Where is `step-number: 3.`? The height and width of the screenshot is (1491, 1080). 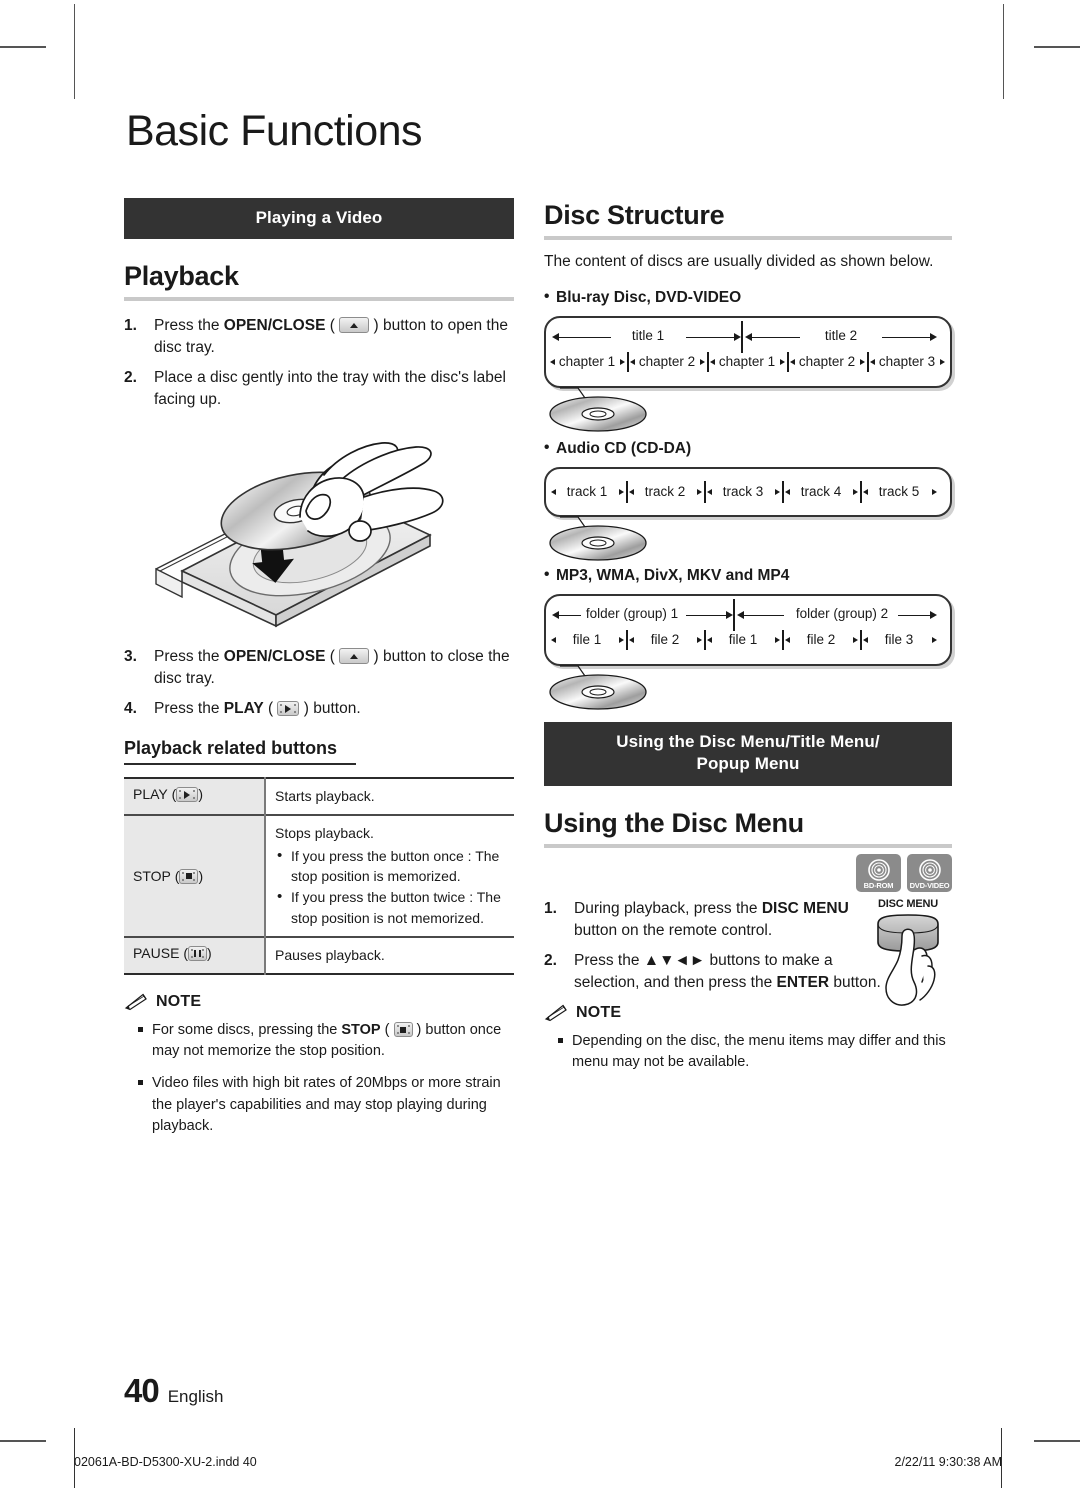
step-number: 3. is located at coordinates (130, 657).